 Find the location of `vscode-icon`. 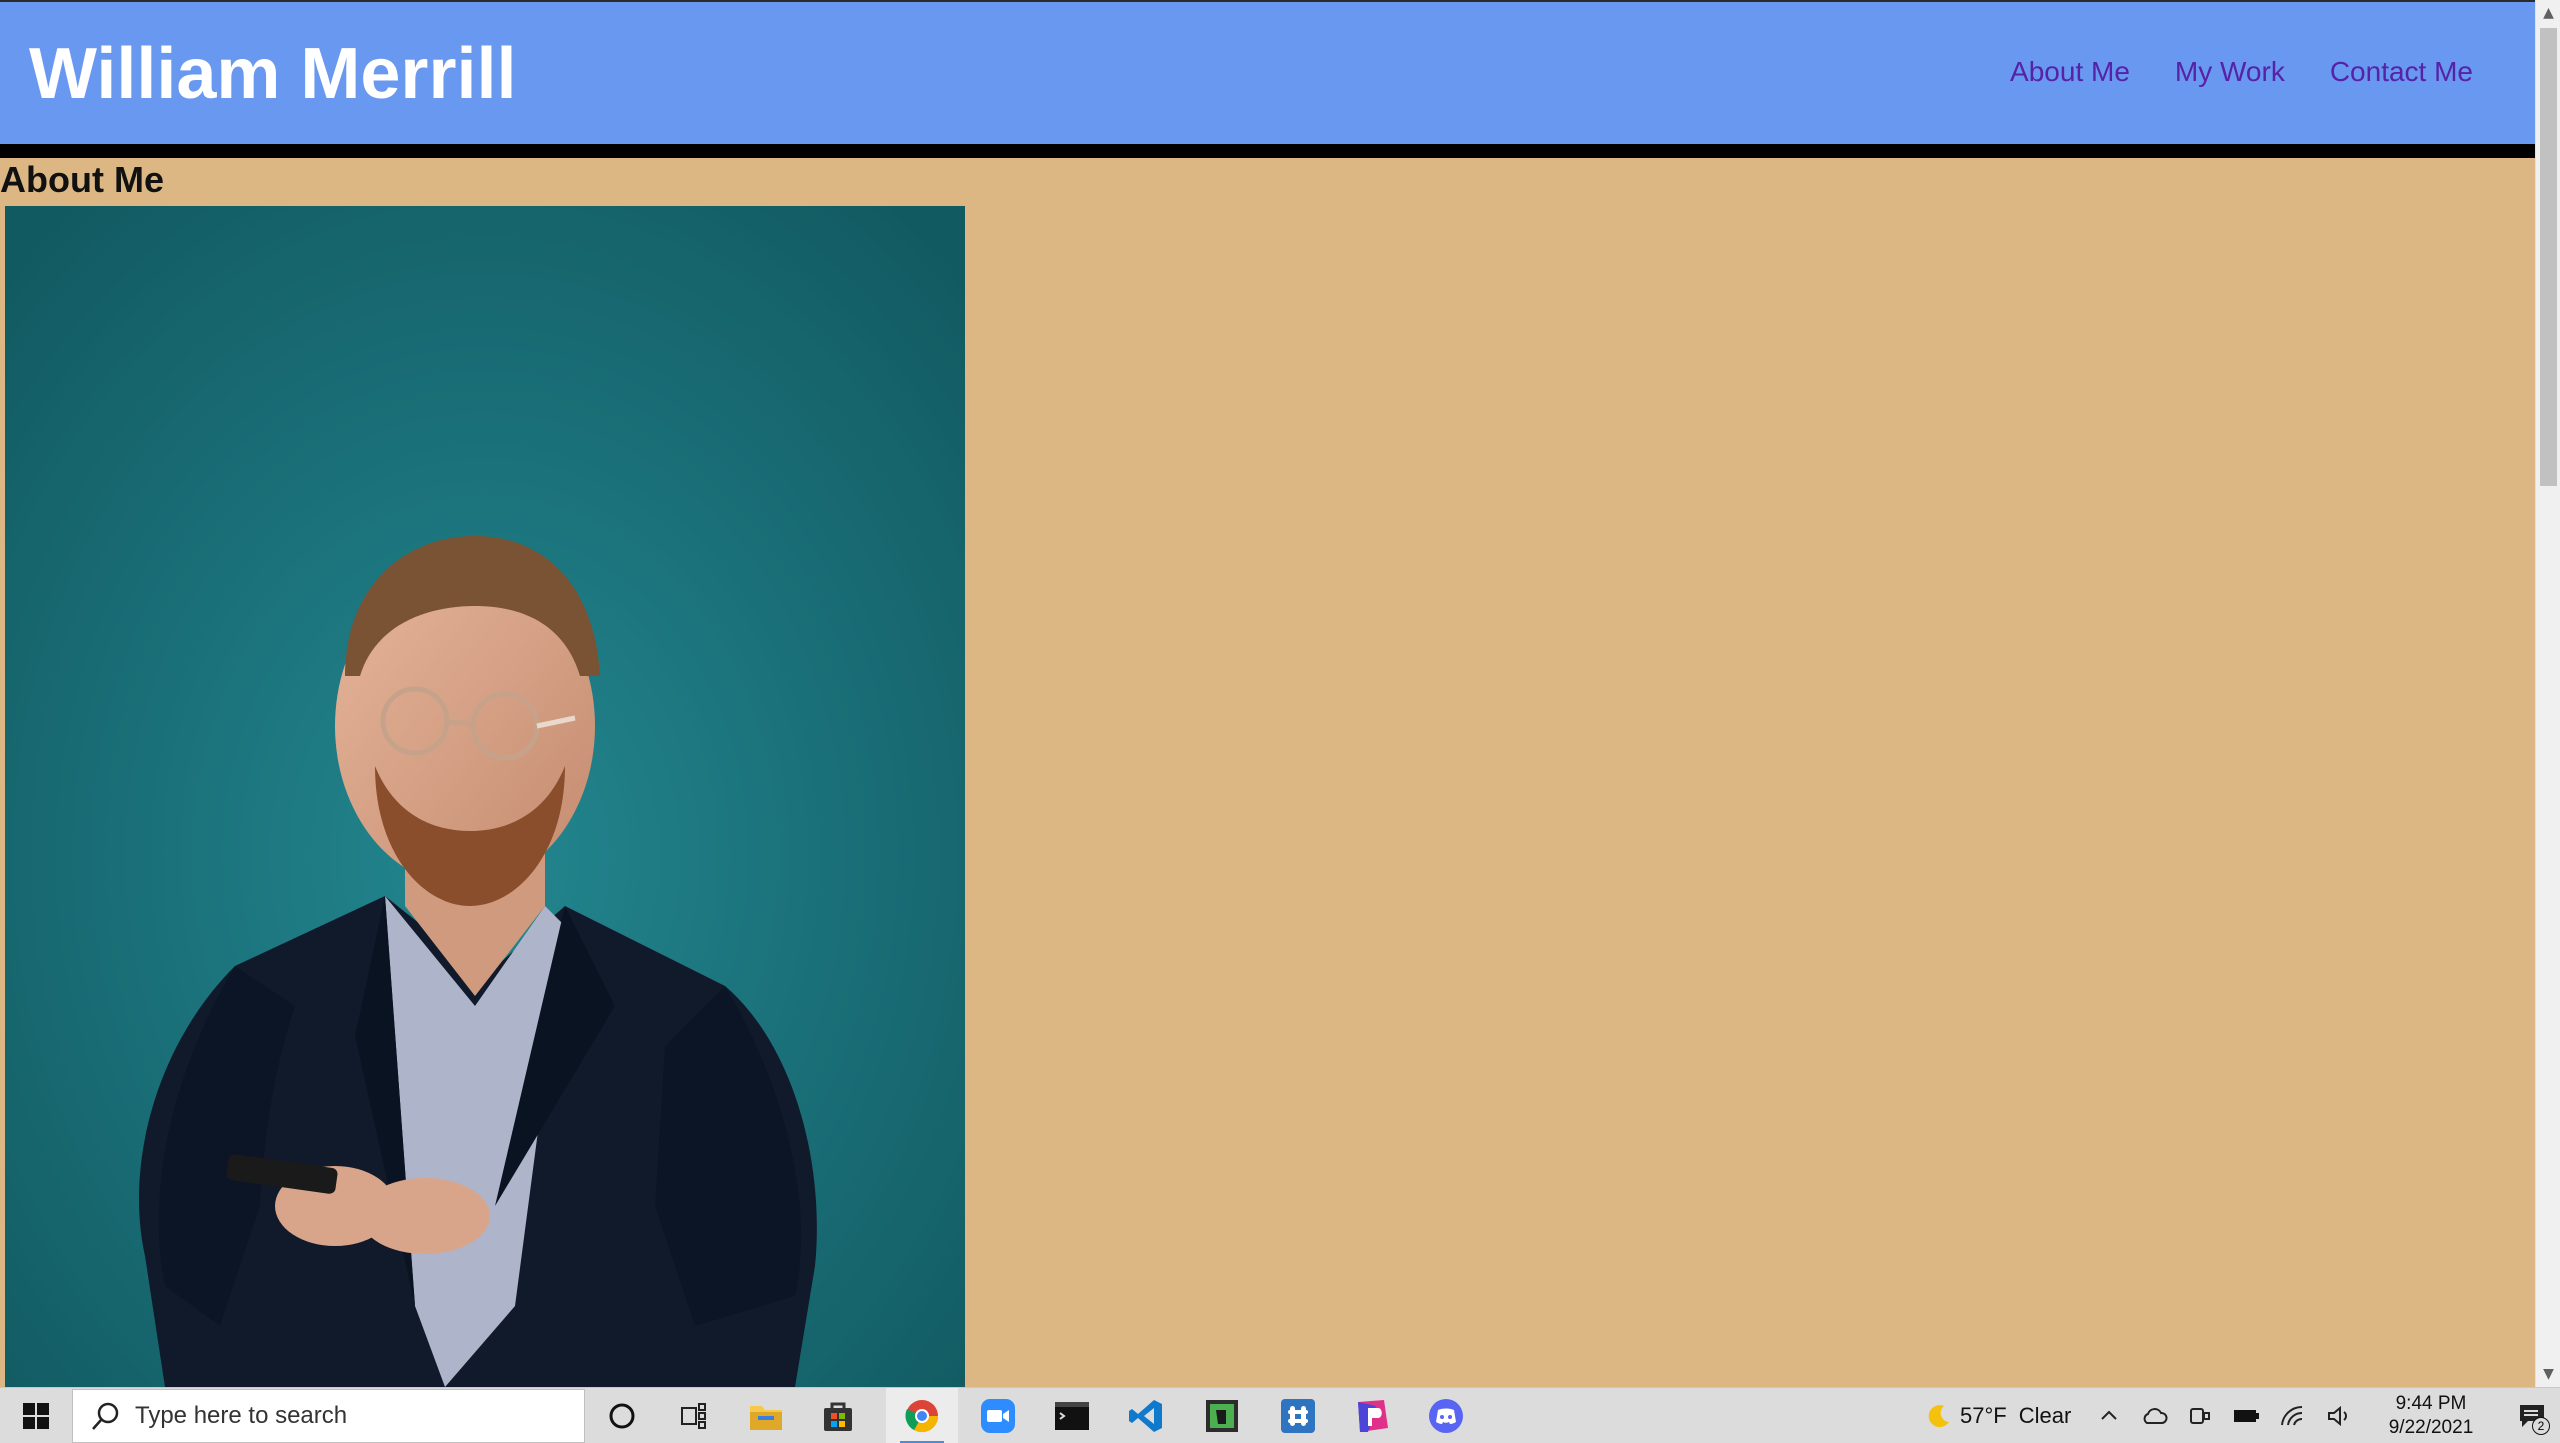

vscode-icon is located at coordinates (1146, 1415).